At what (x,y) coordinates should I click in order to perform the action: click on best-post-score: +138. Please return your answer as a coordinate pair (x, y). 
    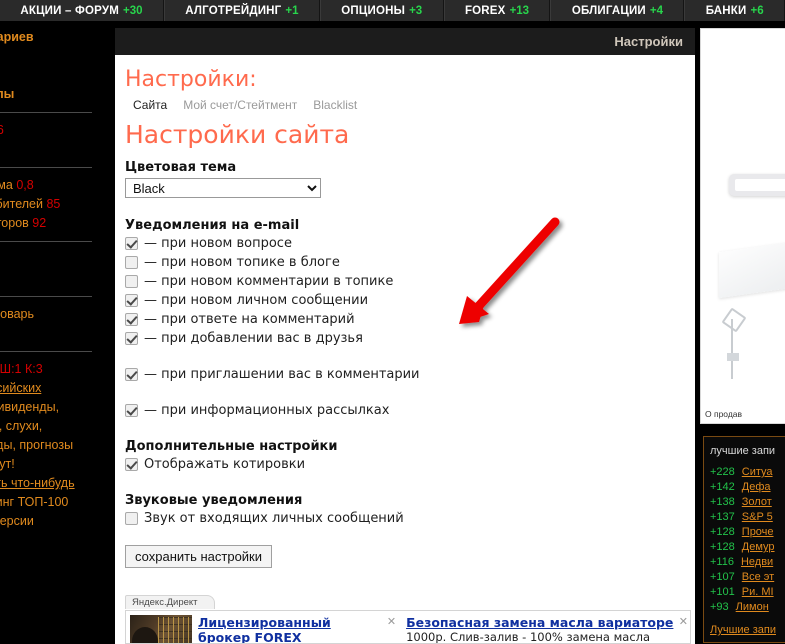
    Looking at the image, I should click on (722, 502).